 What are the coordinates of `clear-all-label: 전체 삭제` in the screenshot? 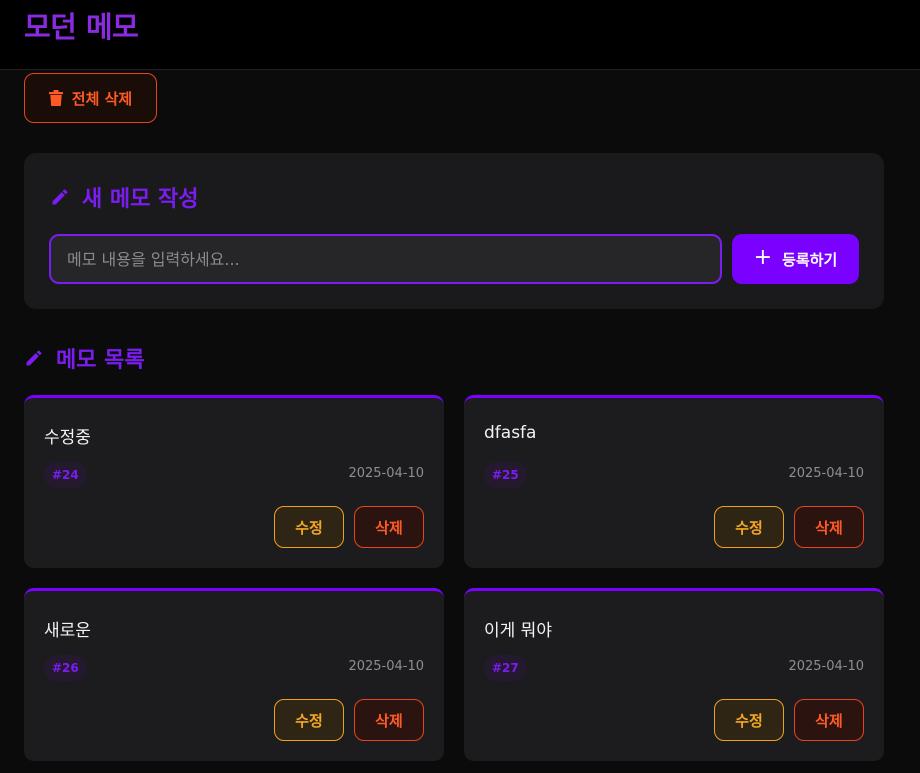 It's located at (102, 98).